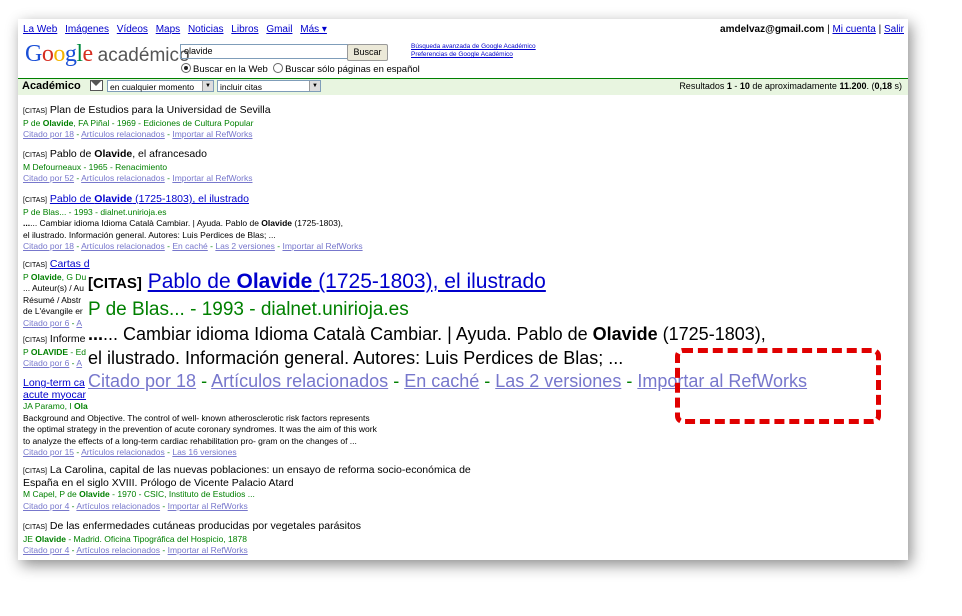 Image resolution: width=962 pixels, height=616 pixels. What do you see at coordinates (772, 29) in the screenshot?
I see `user-email: amdelvaz@gmail.com` at bounding box center [772, 29].